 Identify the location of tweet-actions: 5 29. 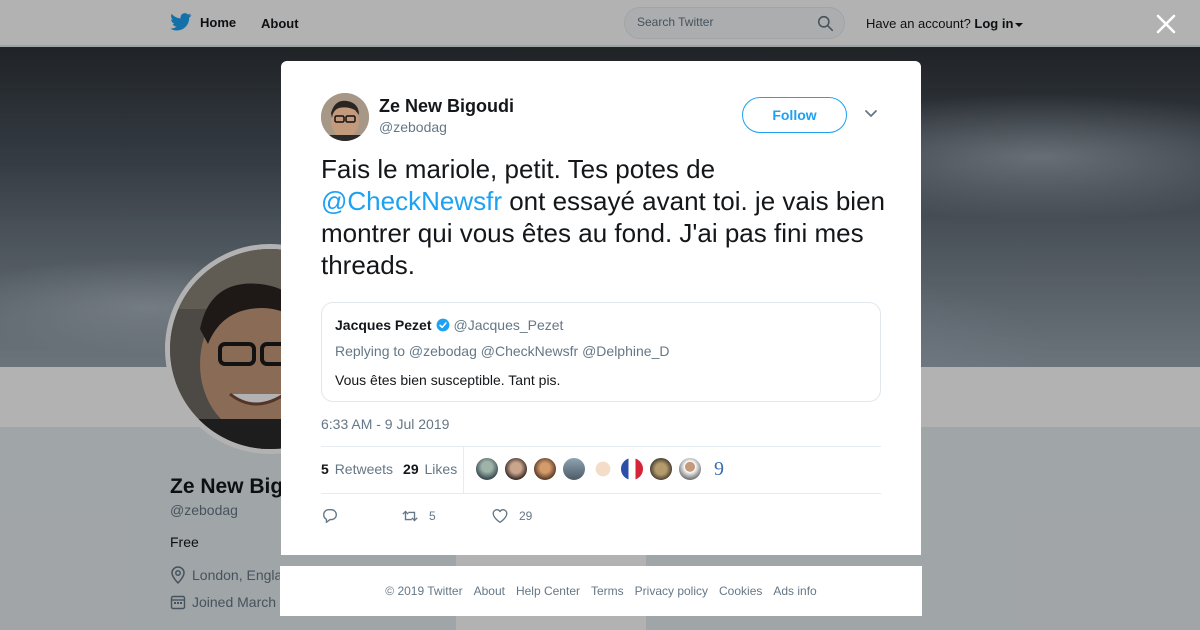
(426, 516).